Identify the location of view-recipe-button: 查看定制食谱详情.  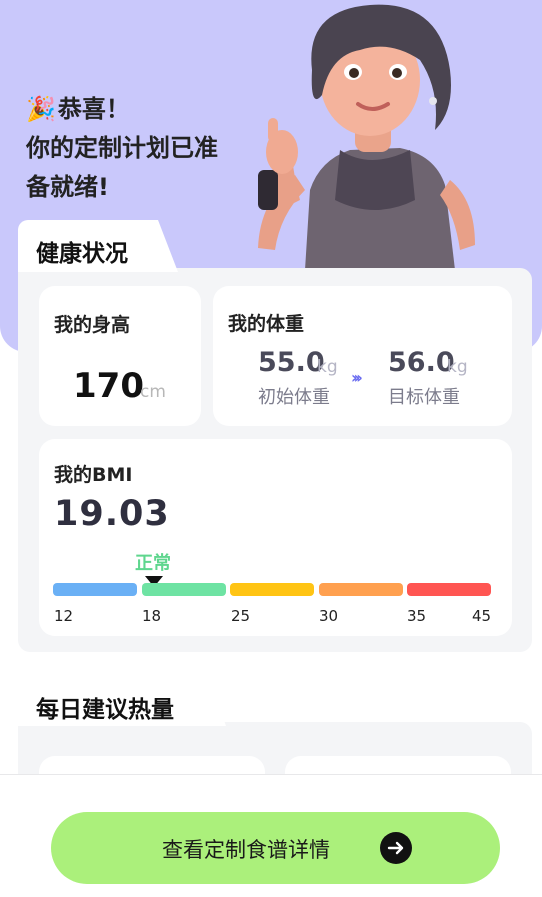
(275, 848).